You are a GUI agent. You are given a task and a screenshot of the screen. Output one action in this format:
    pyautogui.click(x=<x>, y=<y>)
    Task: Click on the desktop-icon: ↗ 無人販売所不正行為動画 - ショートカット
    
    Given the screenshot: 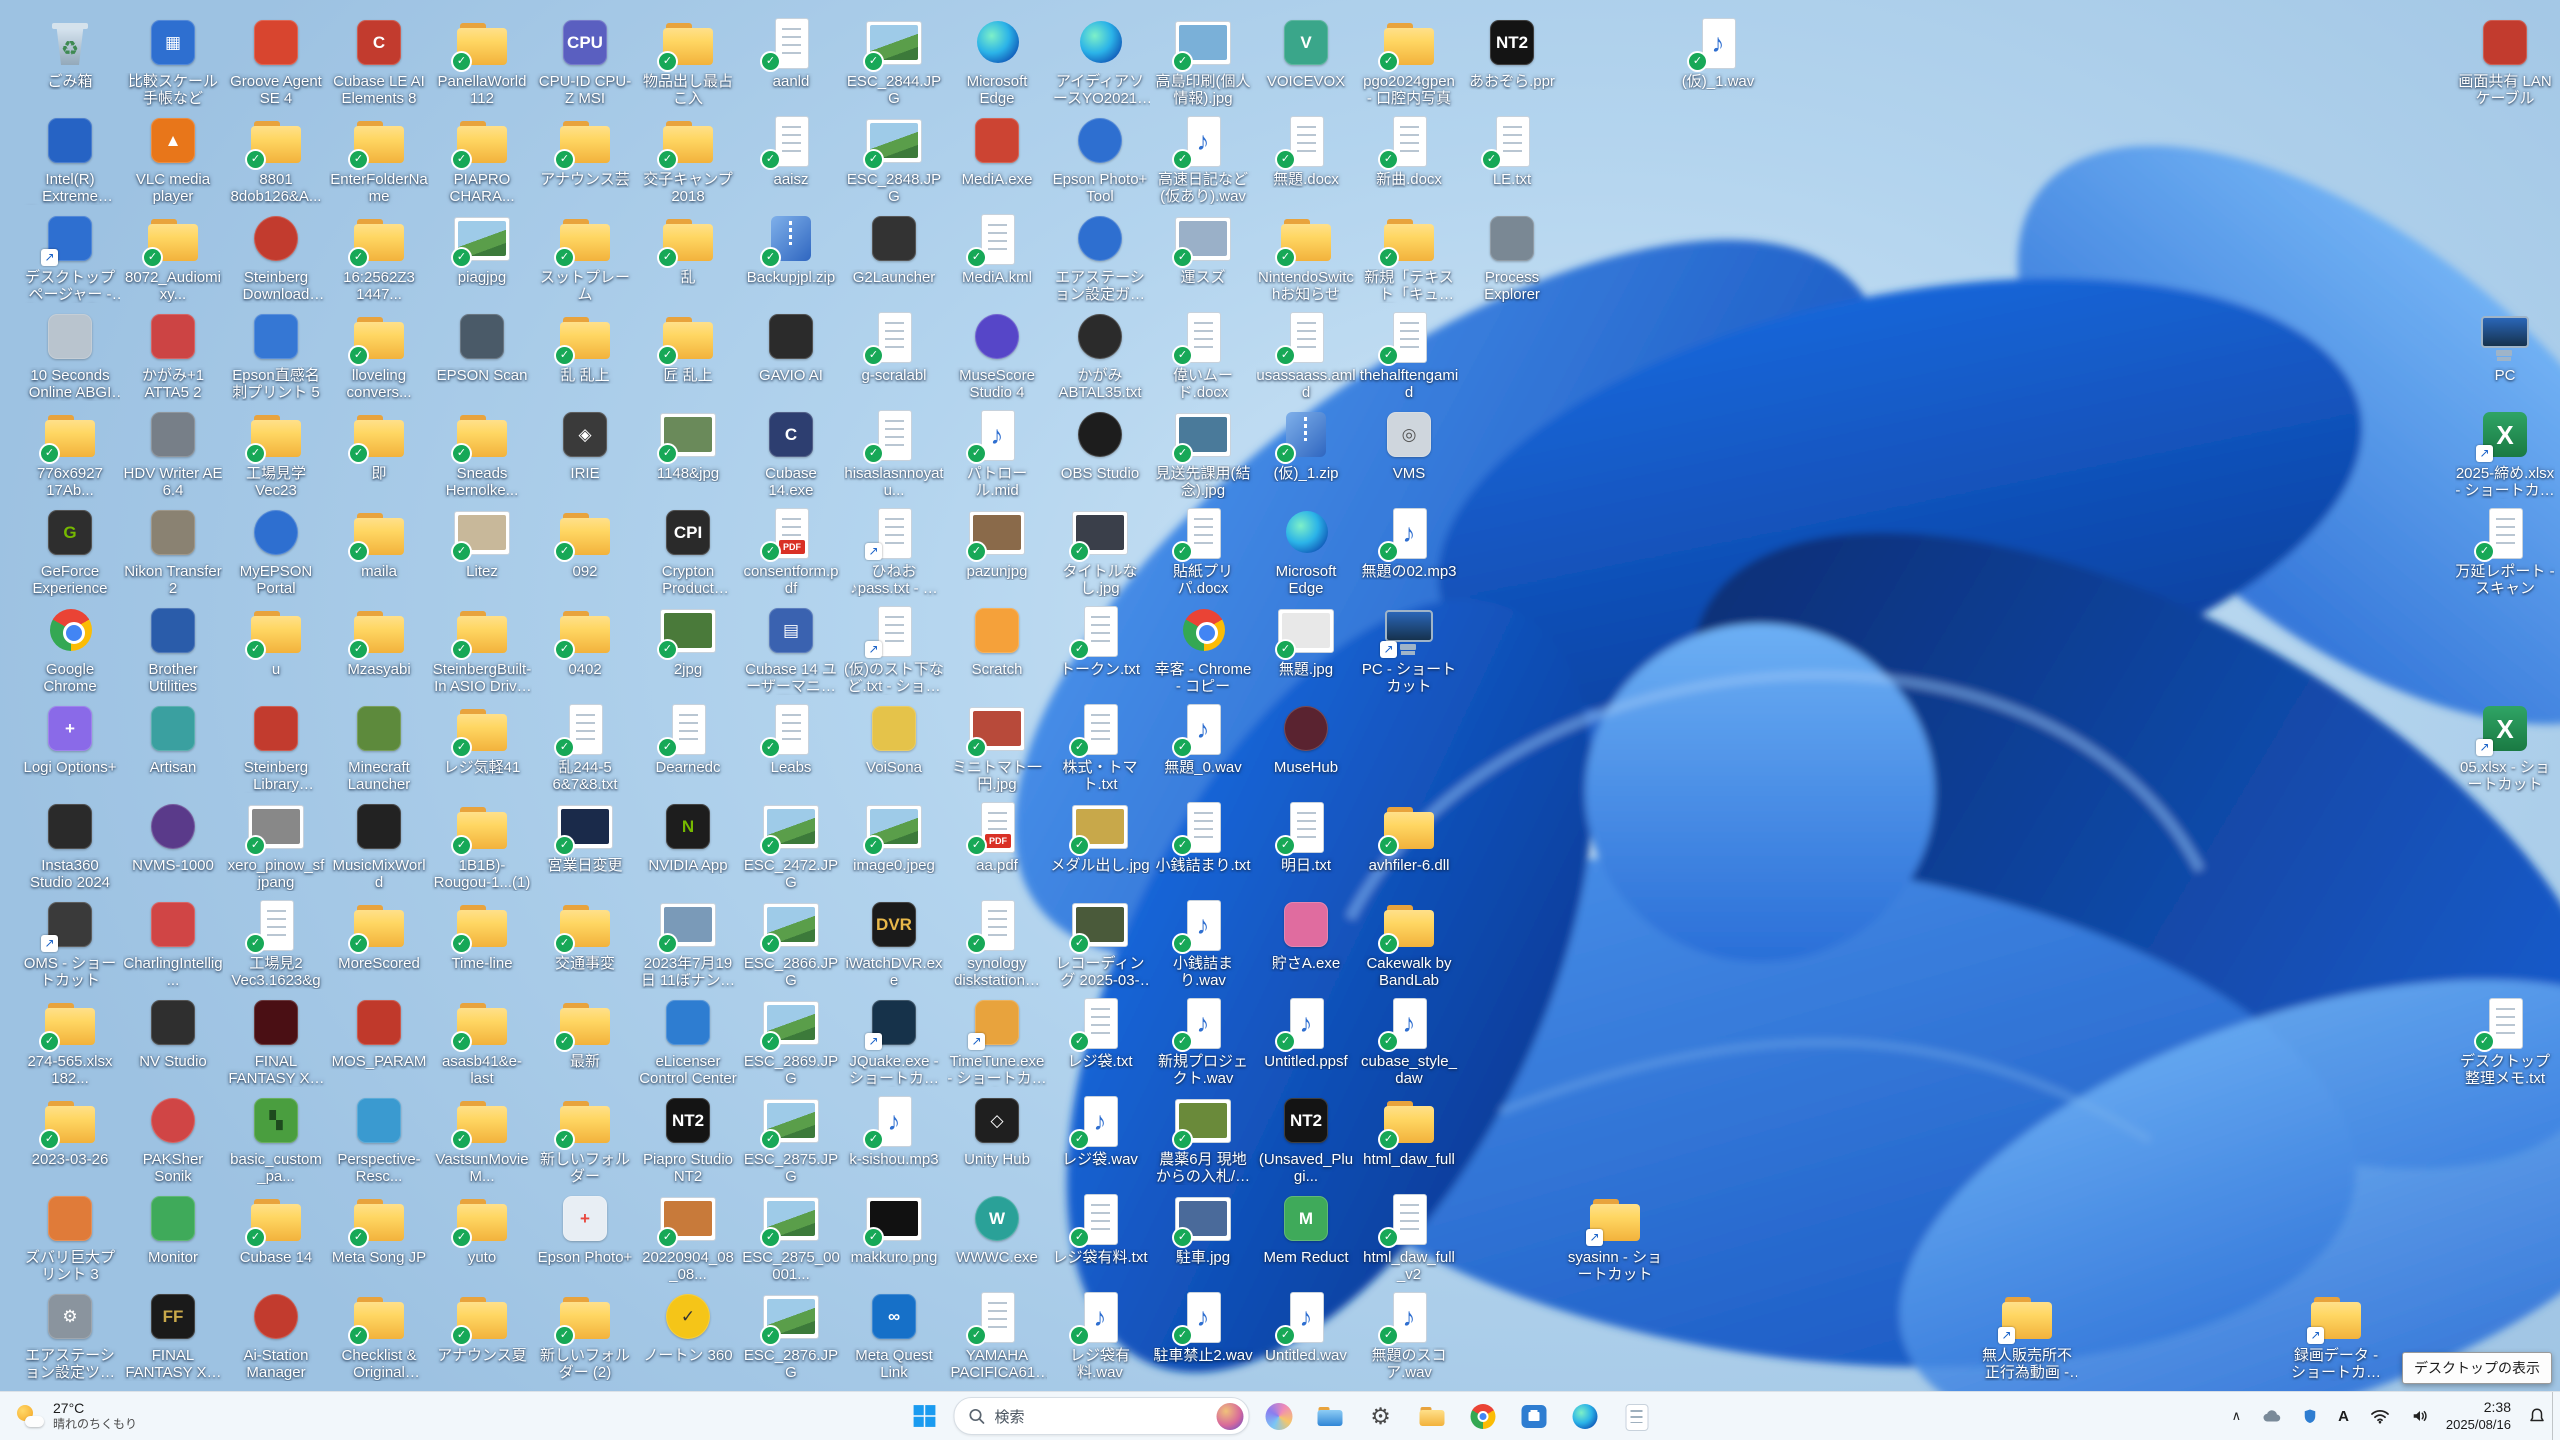 What is the action you would take?
    pyautogui.click(x=2027, y=1335)
    